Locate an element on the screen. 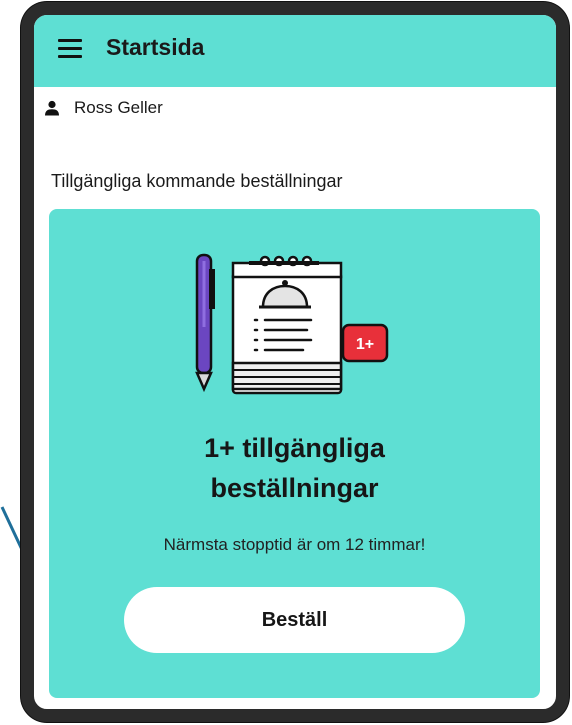  menu-icon is located at coordinates (70, 49).